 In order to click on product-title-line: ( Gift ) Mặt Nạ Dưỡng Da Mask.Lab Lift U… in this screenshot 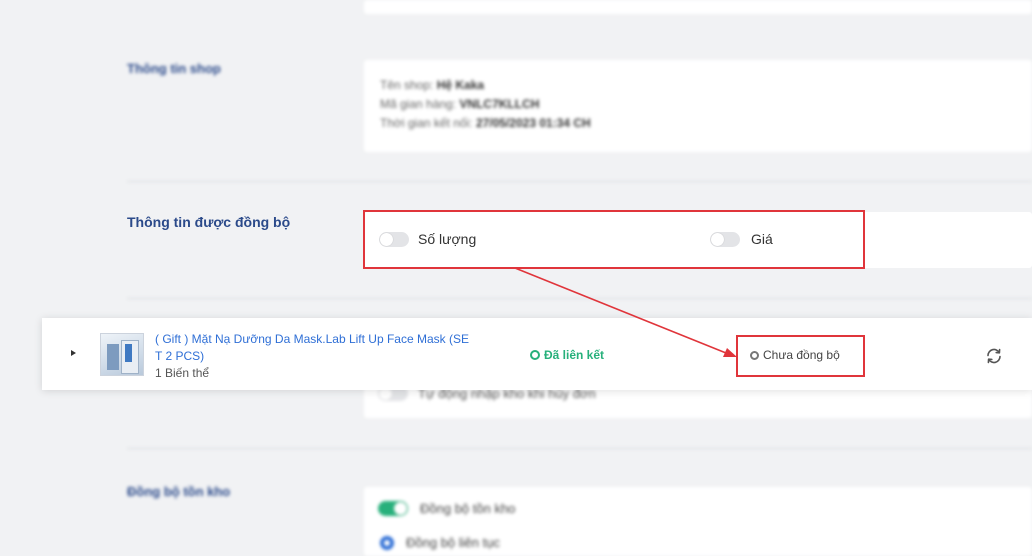, I will do `click(312, 339)`.